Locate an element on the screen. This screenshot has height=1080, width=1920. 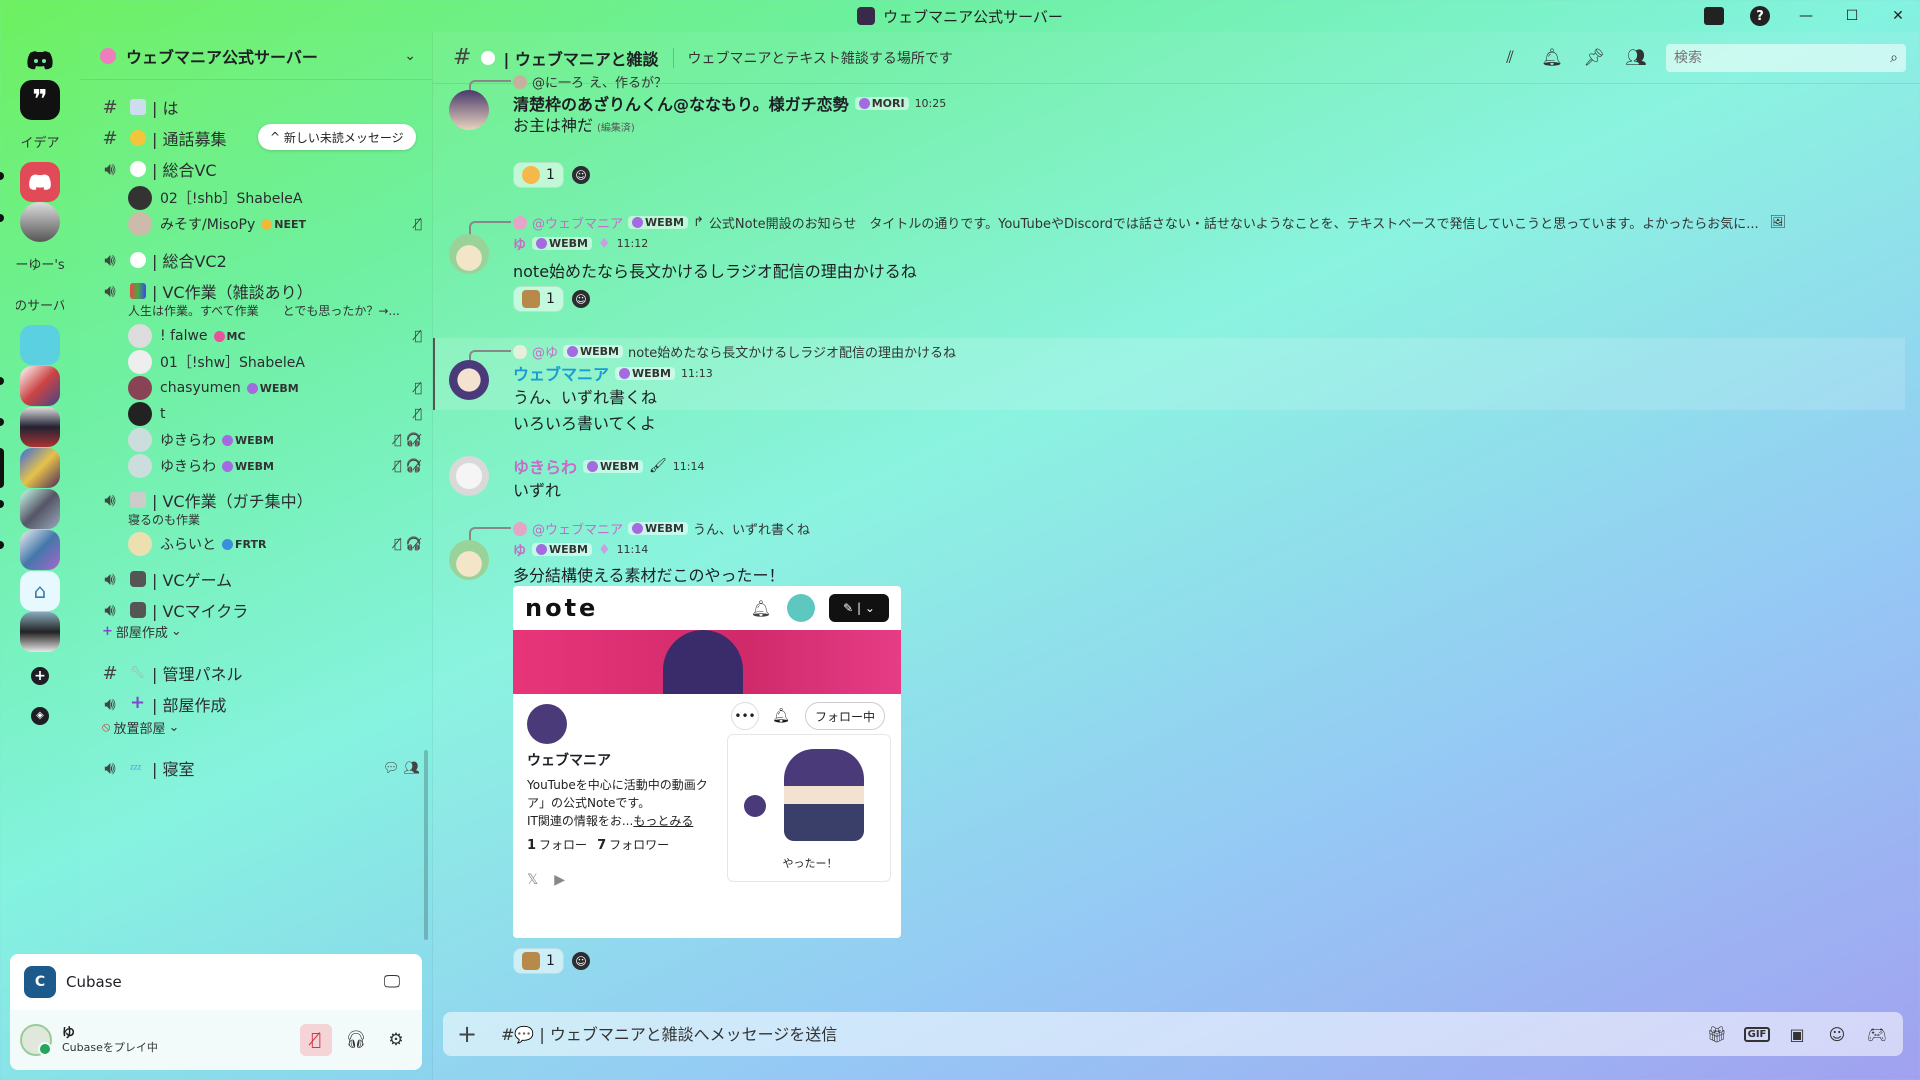
server-person-icon is located at coordinates (40, 427).